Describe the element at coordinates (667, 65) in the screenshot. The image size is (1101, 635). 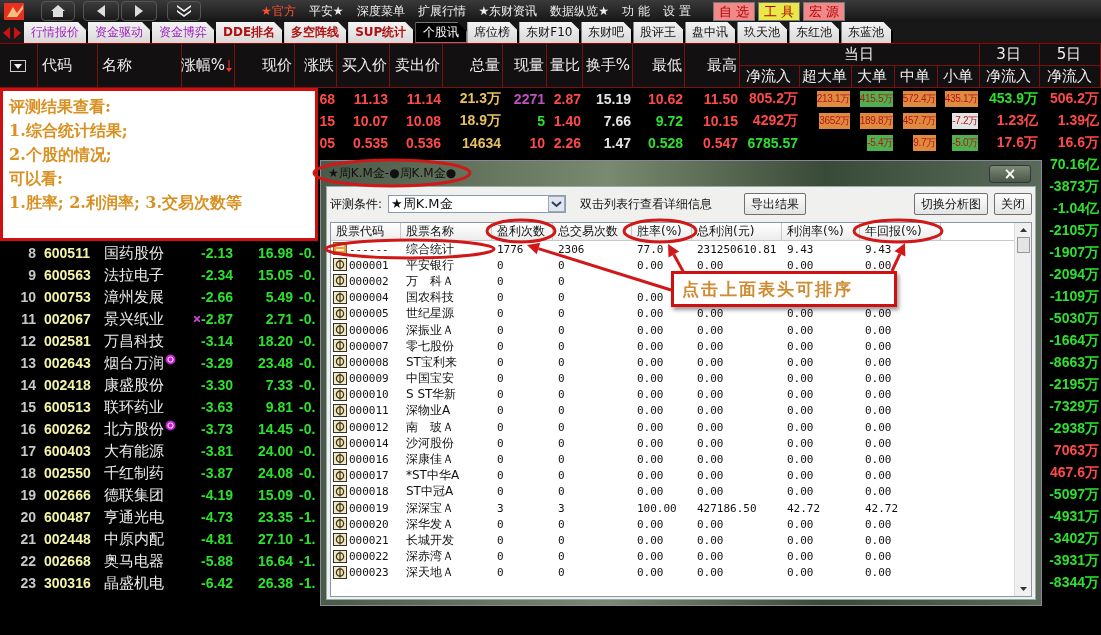
I see `column-header: 最低` at that location.